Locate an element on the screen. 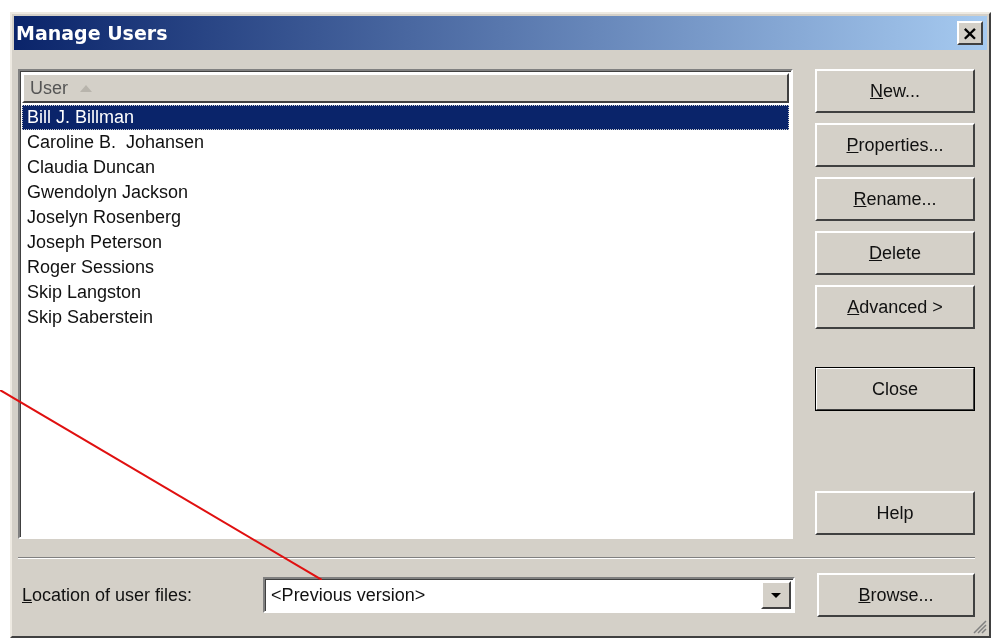  user-row: Joselyn Rosenberg is located at coordinates (405, 217).